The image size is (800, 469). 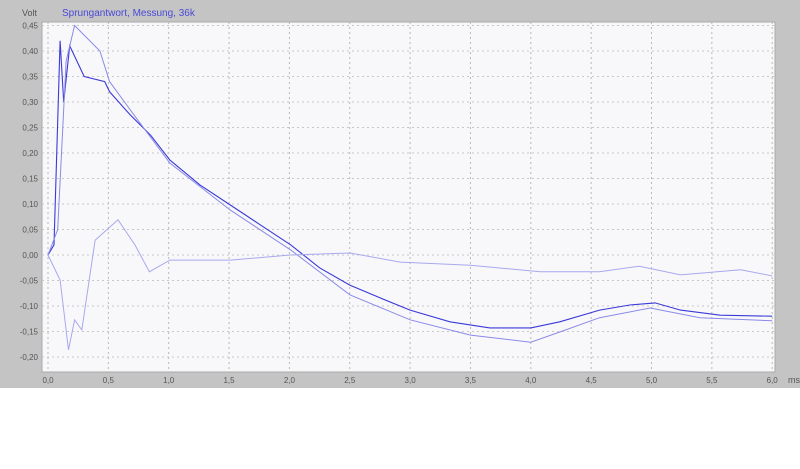 What do you see at coordinates (30, 255) in the screenshot?
I see `y-tick-label: 0,00` at bounding box center [30, 255].